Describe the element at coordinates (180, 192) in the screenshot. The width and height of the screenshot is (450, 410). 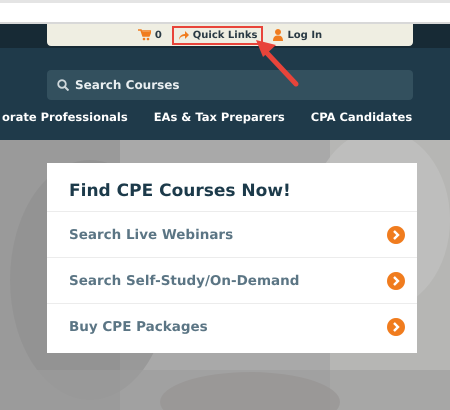
I see `card-title: Find CPE Courses Now!` at that location.